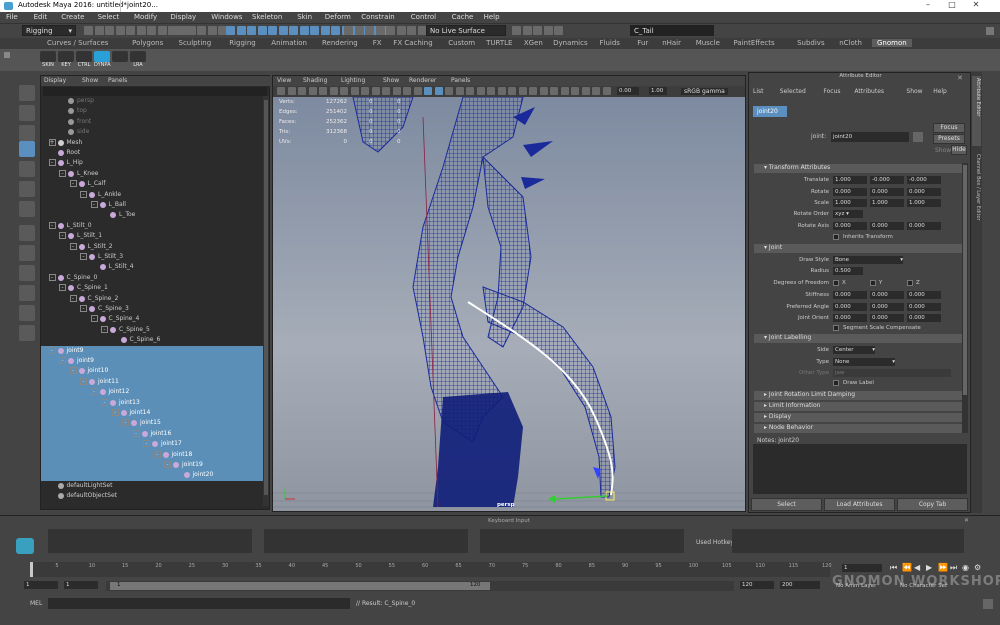  I want to click on script-language-toggle: MEL, so click(36, 603).